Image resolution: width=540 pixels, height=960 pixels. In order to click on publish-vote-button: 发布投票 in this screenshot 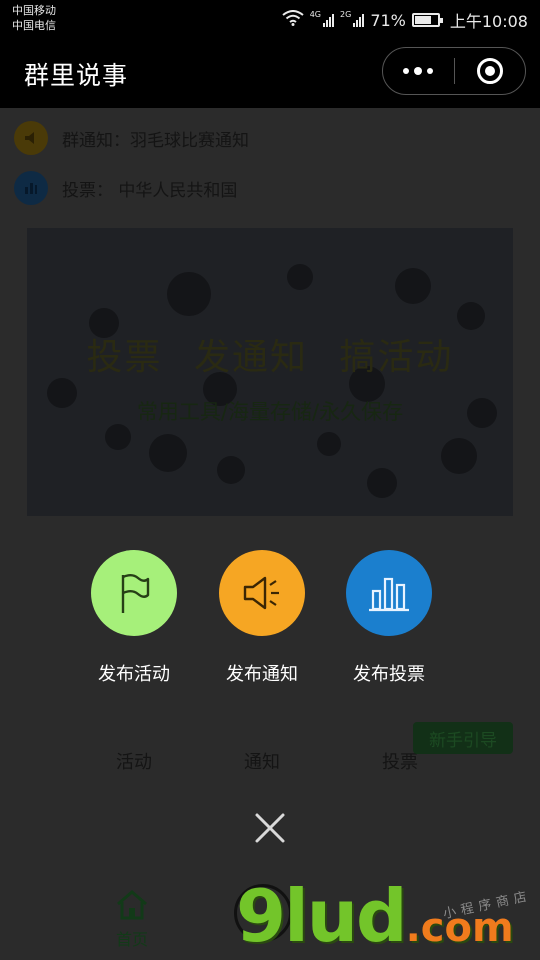, I will do `click(389, 618)`.